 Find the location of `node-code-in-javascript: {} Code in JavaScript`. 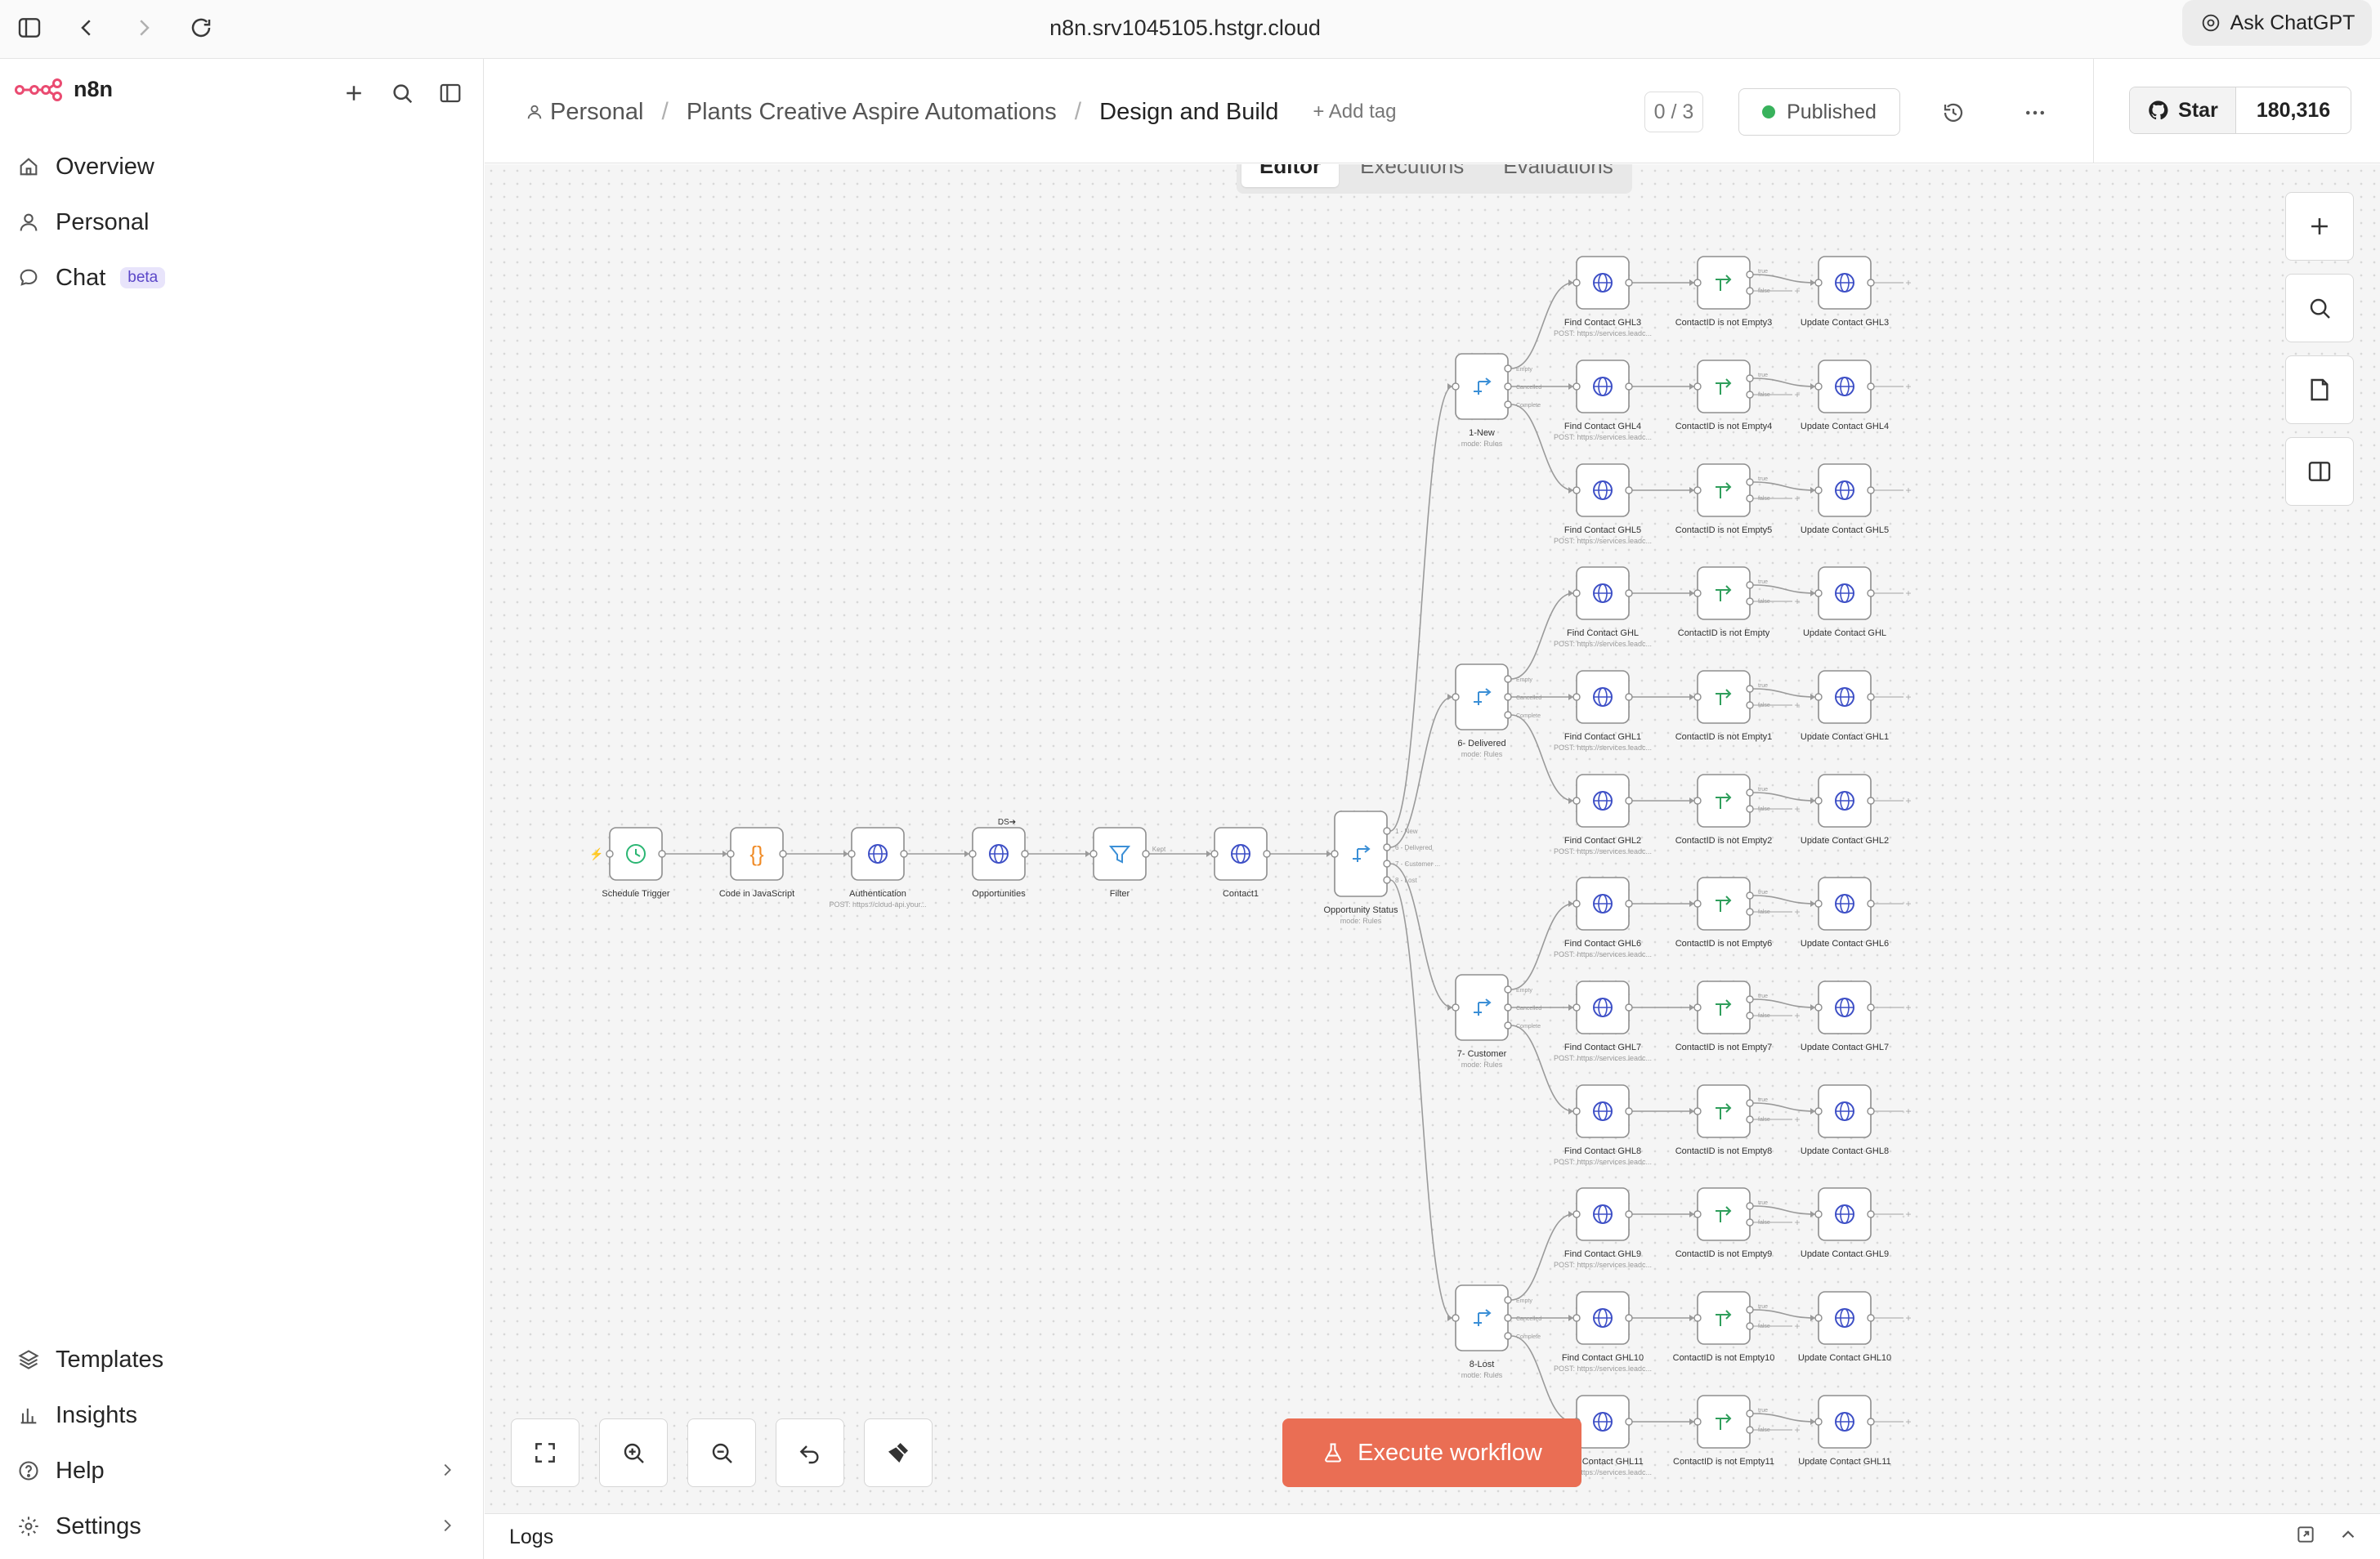

node-code-in-javascript: {} Code in JavaScript is located at coordinates (756, 863).